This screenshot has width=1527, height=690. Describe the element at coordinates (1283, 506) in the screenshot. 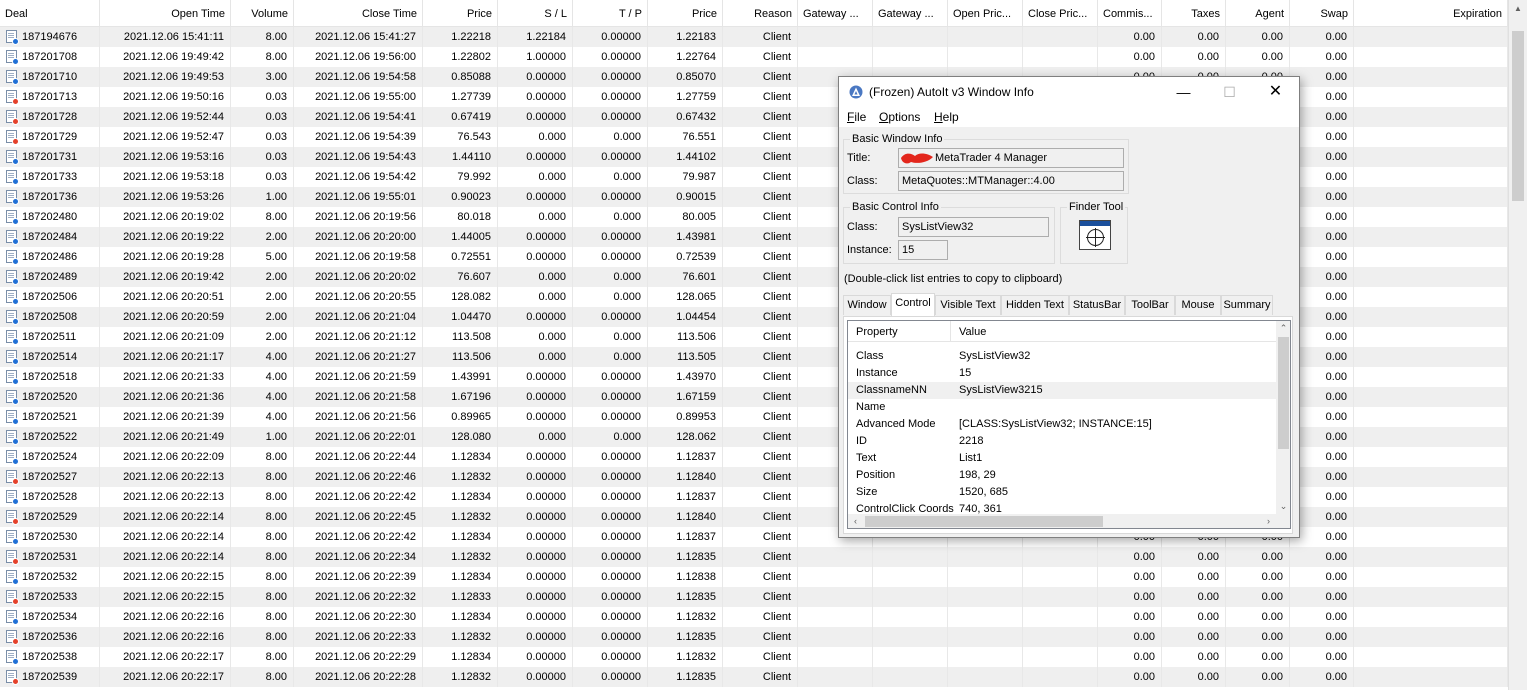

I see `property-scroll-down-icon: ⌄` at that location.